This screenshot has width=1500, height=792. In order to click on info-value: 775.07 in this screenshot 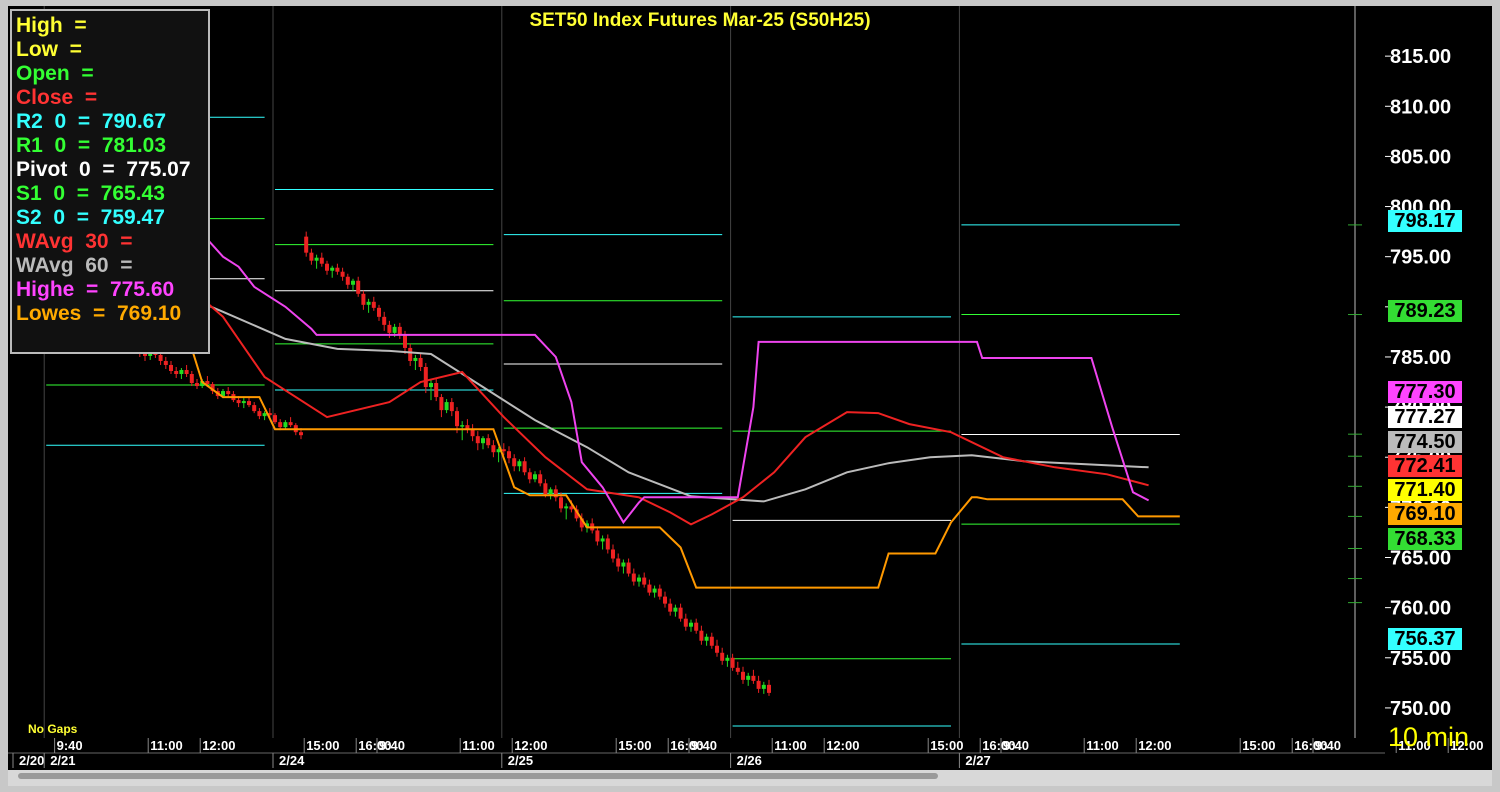, I will do `click(158, 169)`.